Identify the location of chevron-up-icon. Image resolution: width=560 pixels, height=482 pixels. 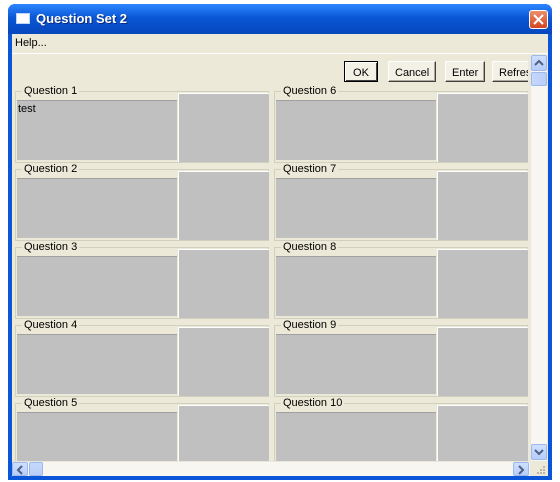
(539, 62).